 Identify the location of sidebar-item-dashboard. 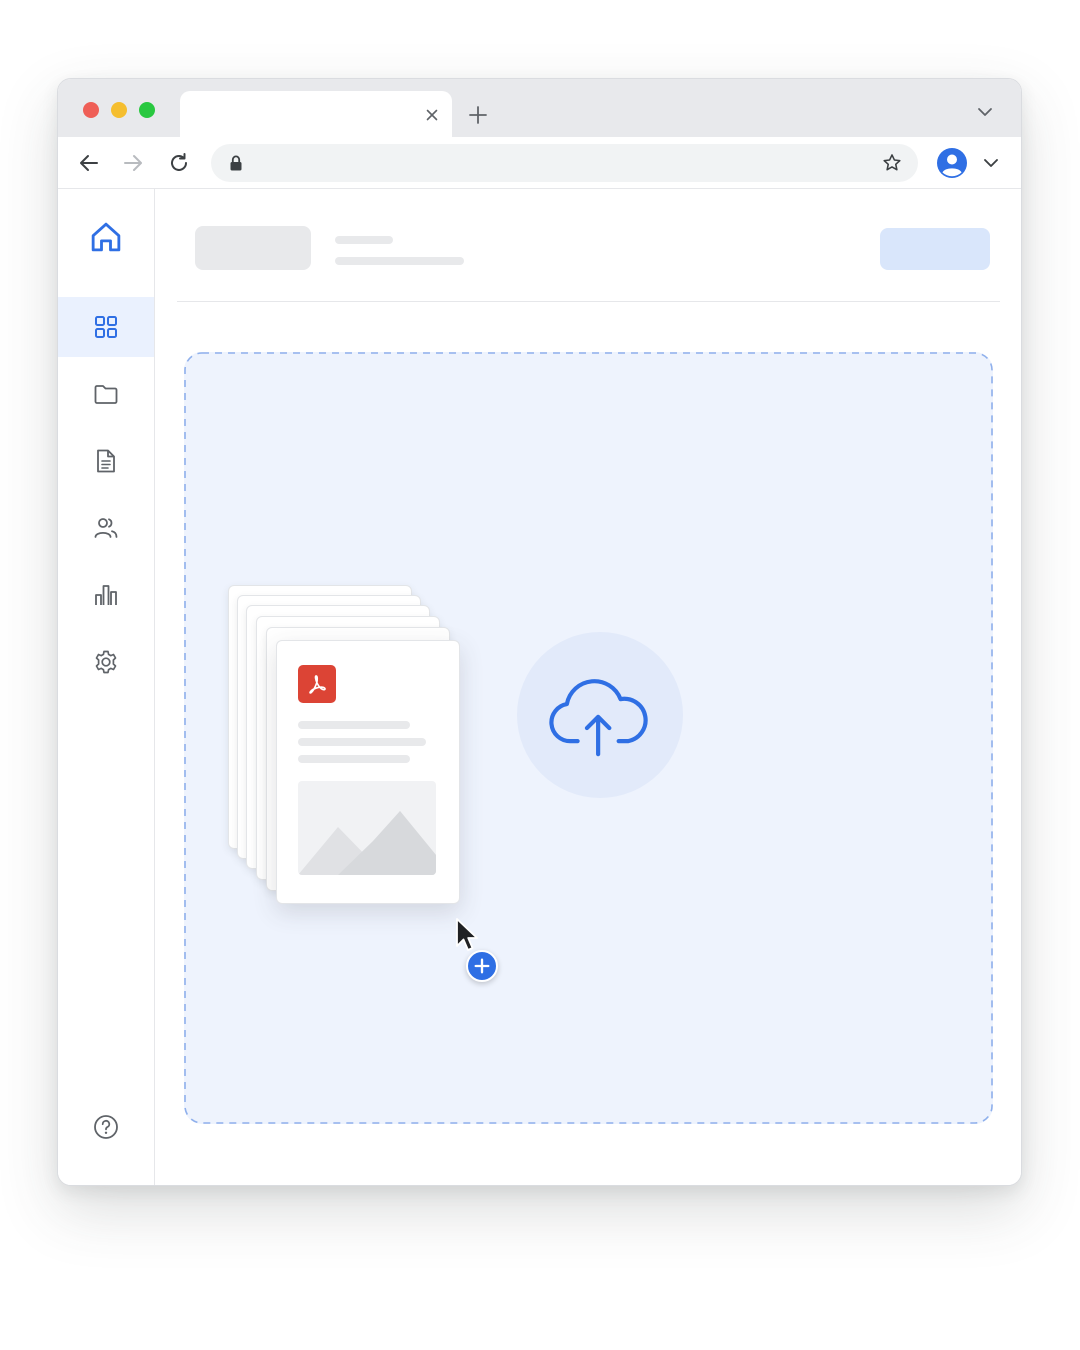
(106, 327).